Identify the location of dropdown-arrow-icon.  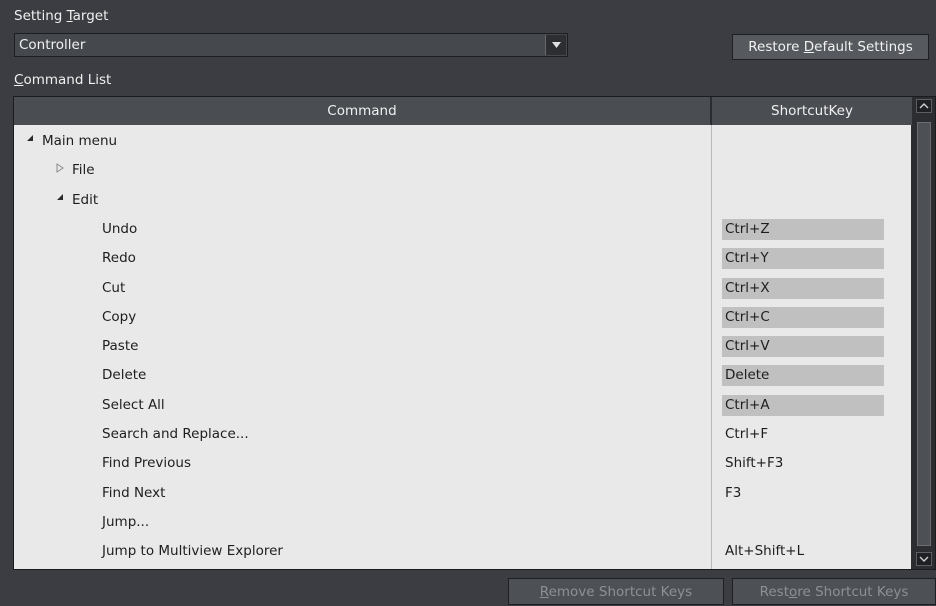
(555, 45).